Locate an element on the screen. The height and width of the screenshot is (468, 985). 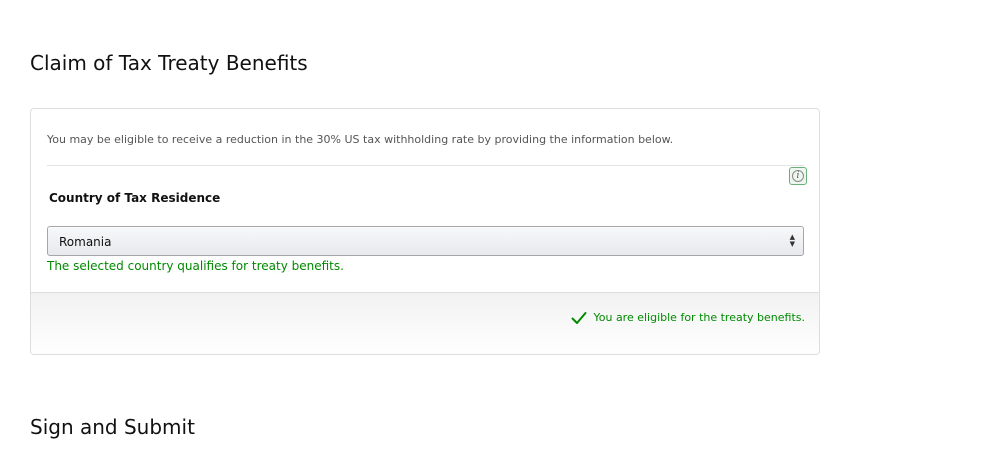
select-arrows-icon: ▲ ▼ is located at coordinates (792, 240).